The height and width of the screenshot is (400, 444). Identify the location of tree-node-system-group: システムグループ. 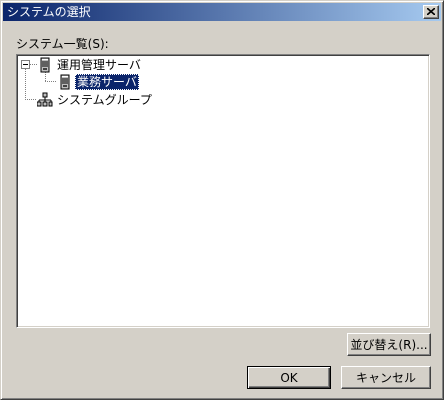
(117, 100).